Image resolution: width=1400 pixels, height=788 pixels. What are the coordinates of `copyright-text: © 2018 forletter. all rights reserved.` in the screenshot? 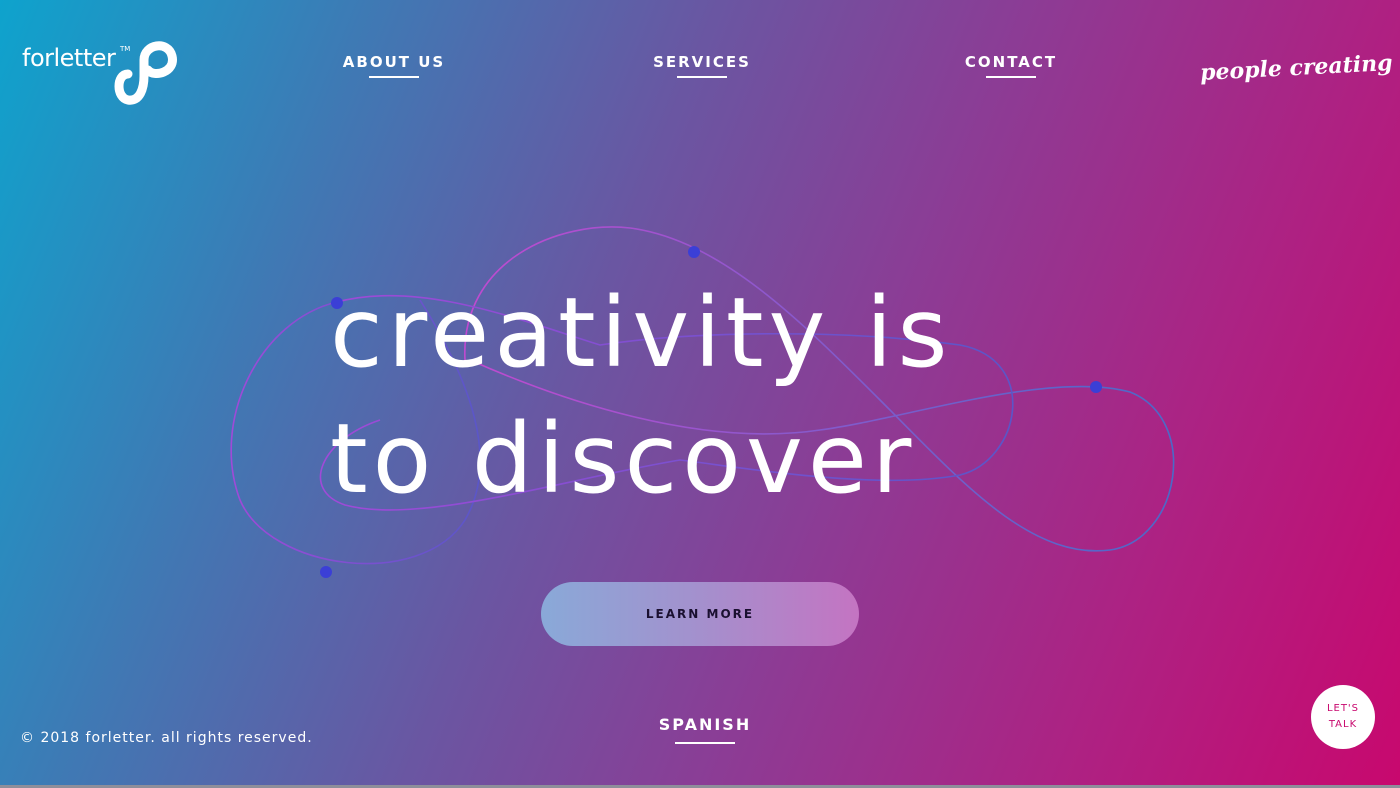 It's located at (166, 738).